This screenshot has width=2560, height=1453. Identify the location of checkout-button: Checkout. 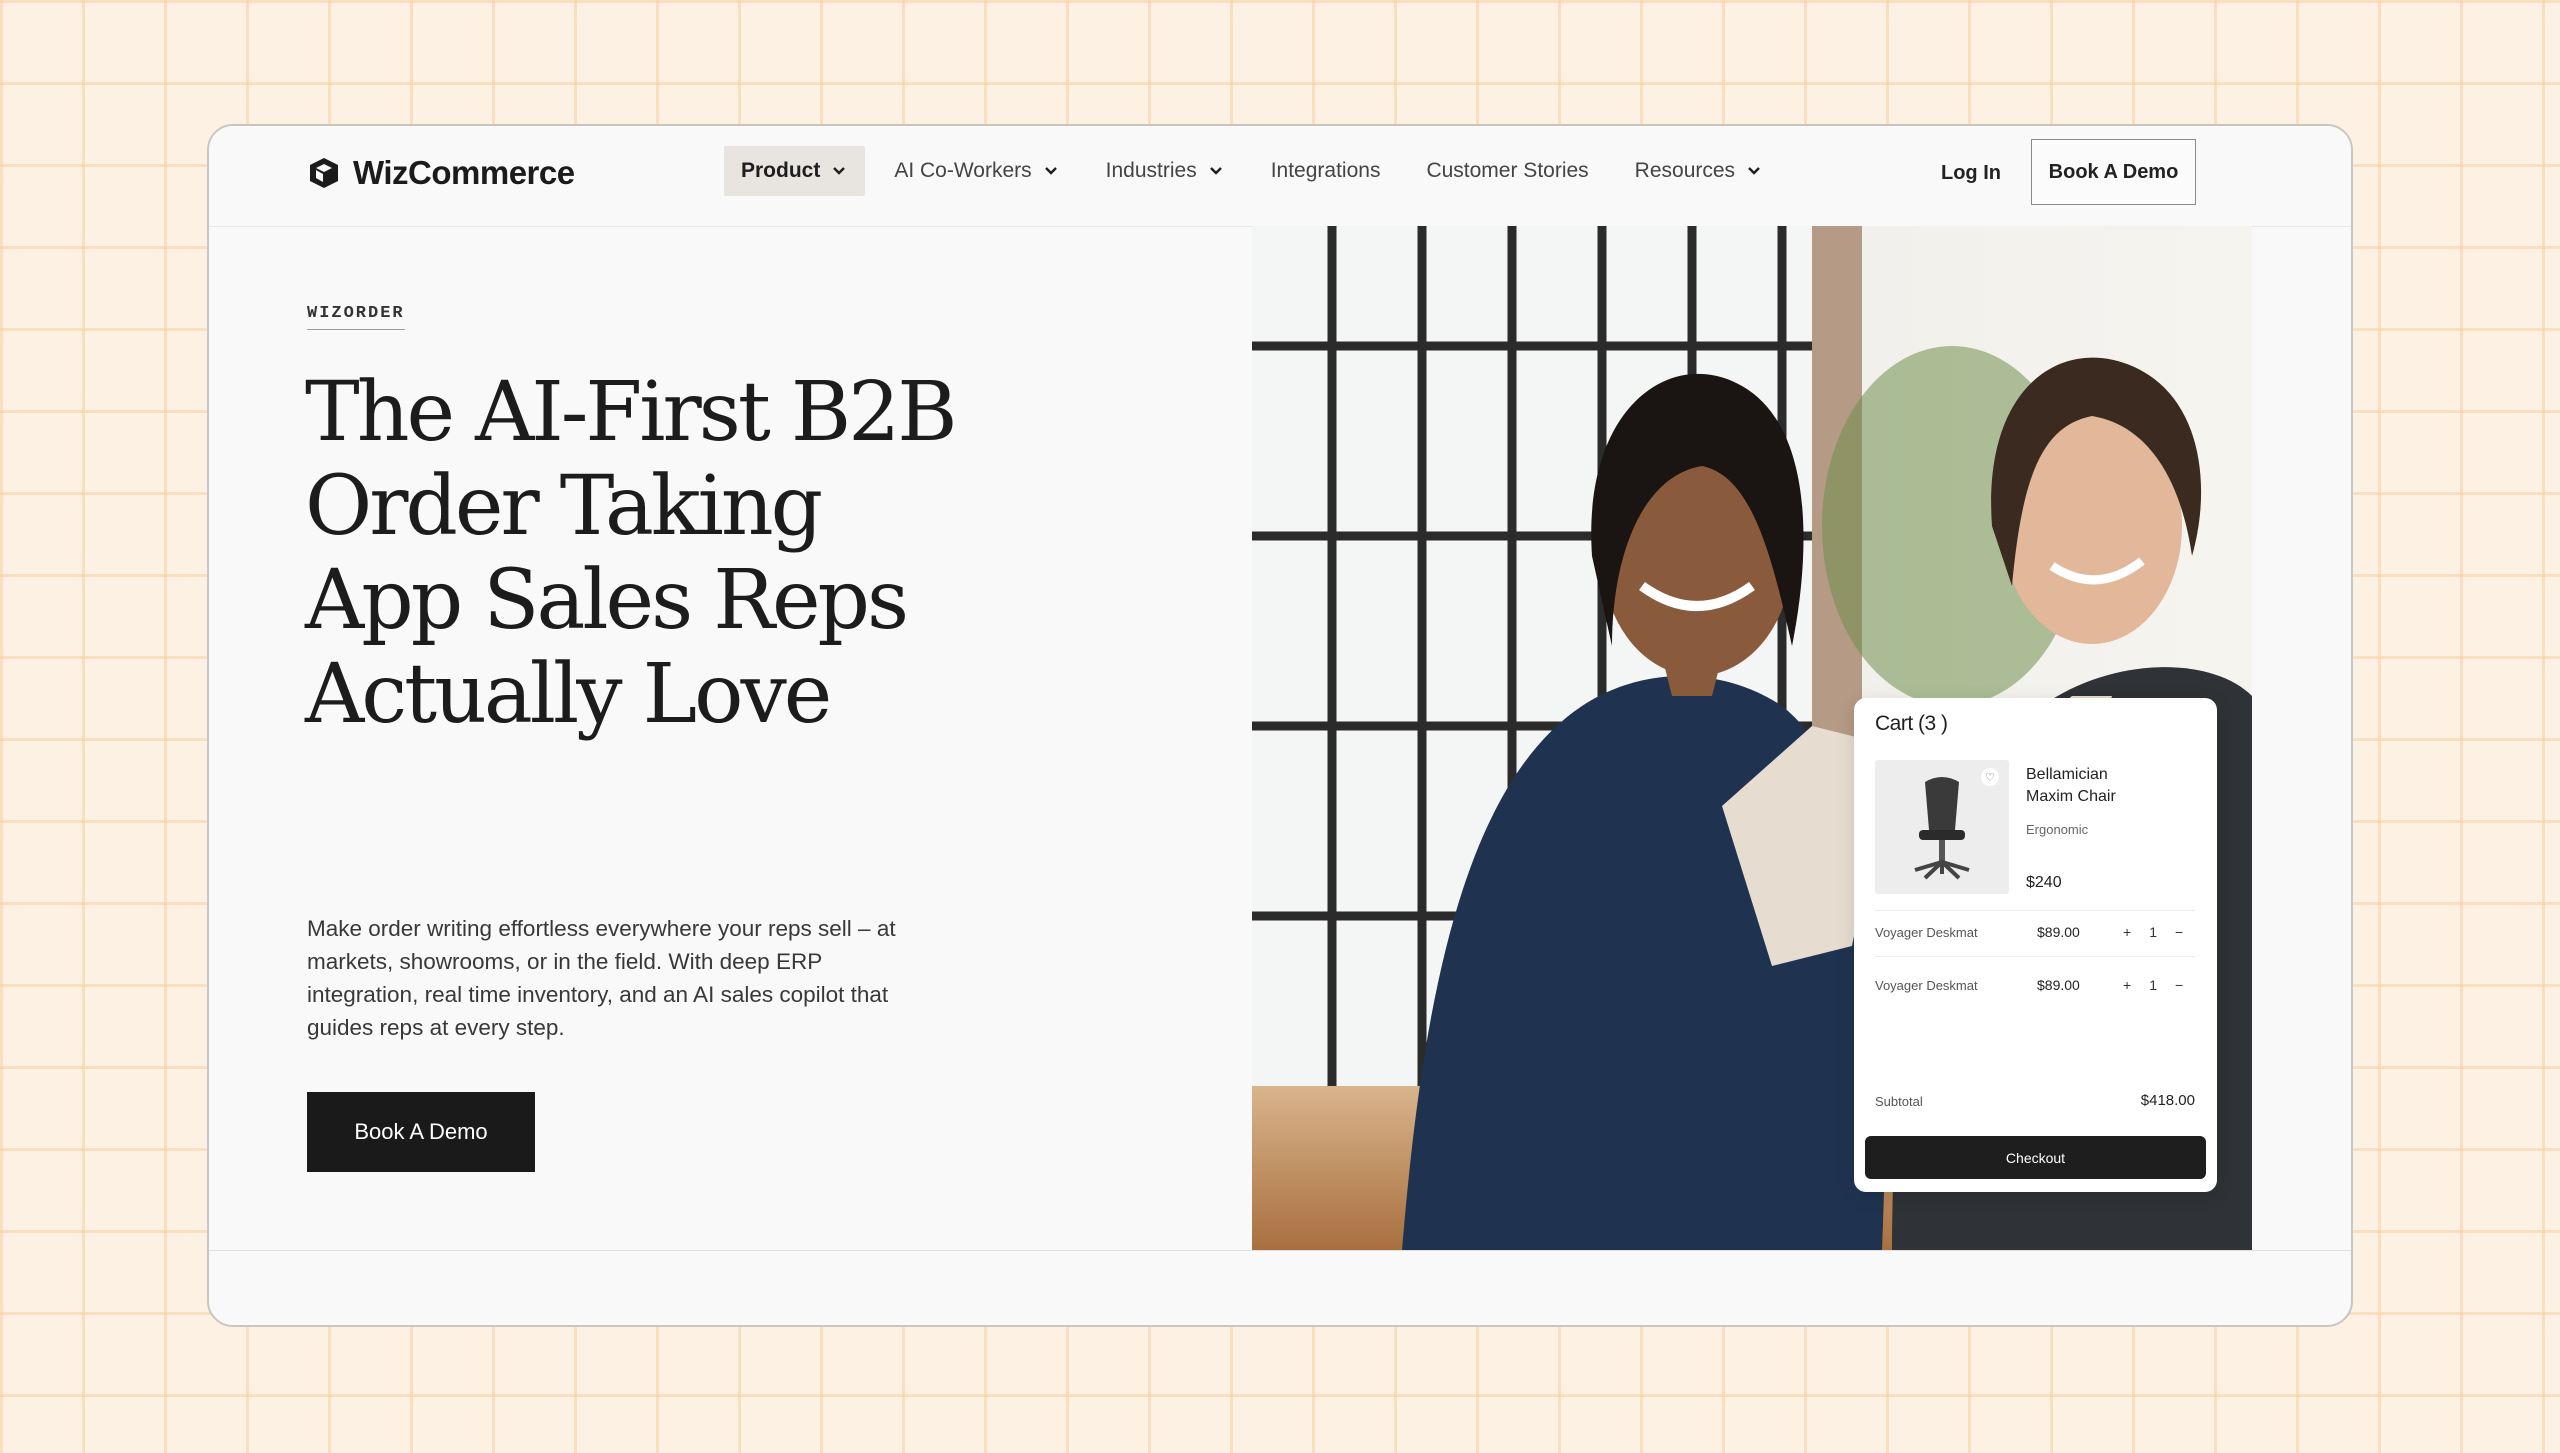
(2035, 1157).